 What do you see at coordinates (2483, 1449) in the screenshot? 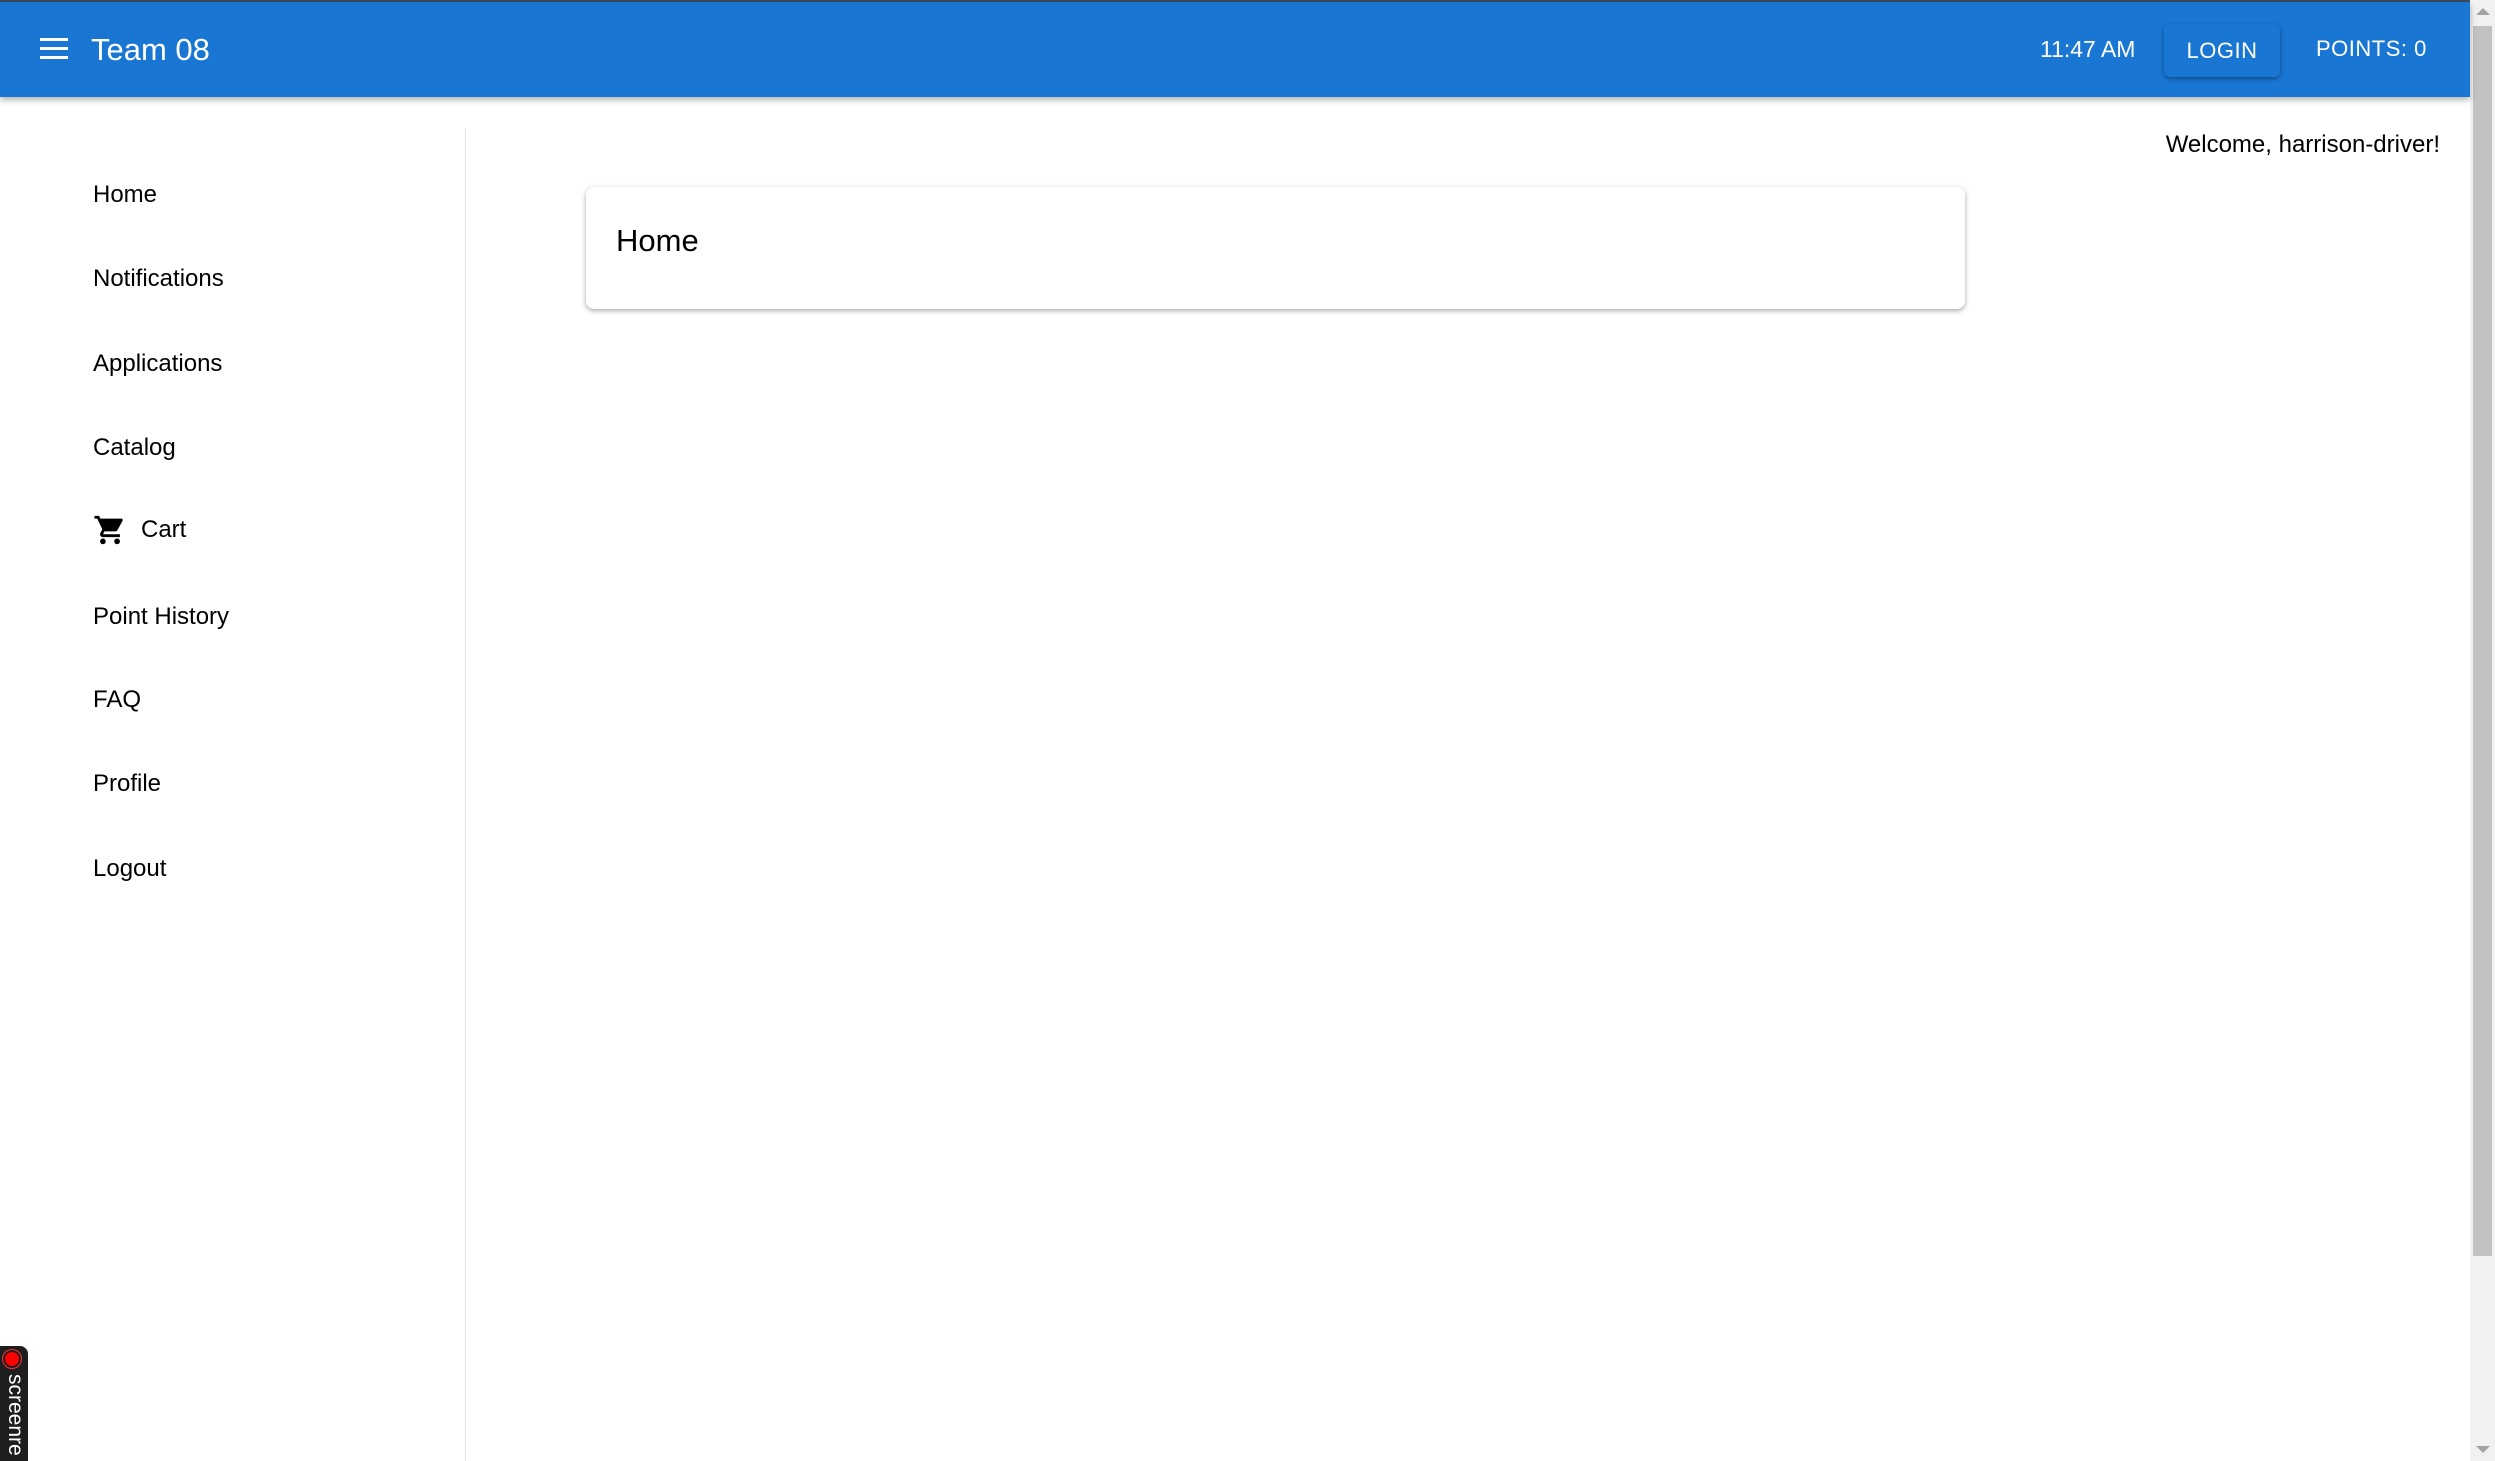
I see `scroll-down-arrow-icon` at bounding box center [2483, 1449].